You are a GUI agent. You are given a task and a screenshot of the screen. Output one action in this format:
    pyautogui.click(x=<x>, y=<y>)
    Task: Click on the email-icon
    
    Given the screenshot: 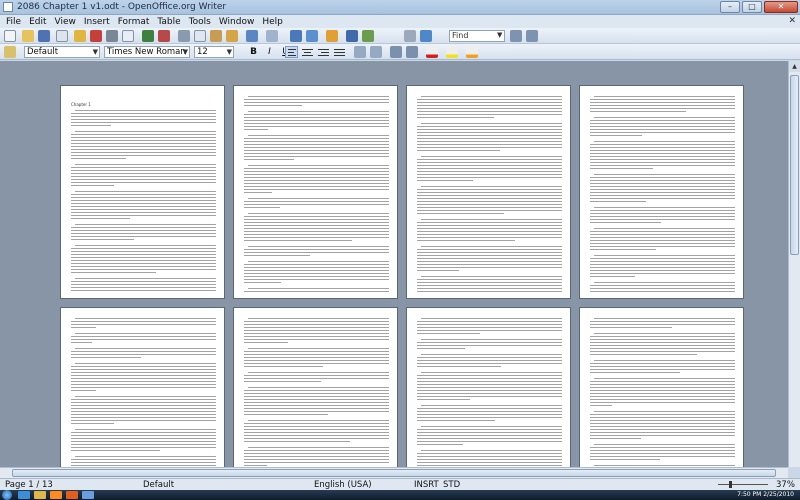 What is the action you would take?
    pyautogui.click(x=62, y=36)
    